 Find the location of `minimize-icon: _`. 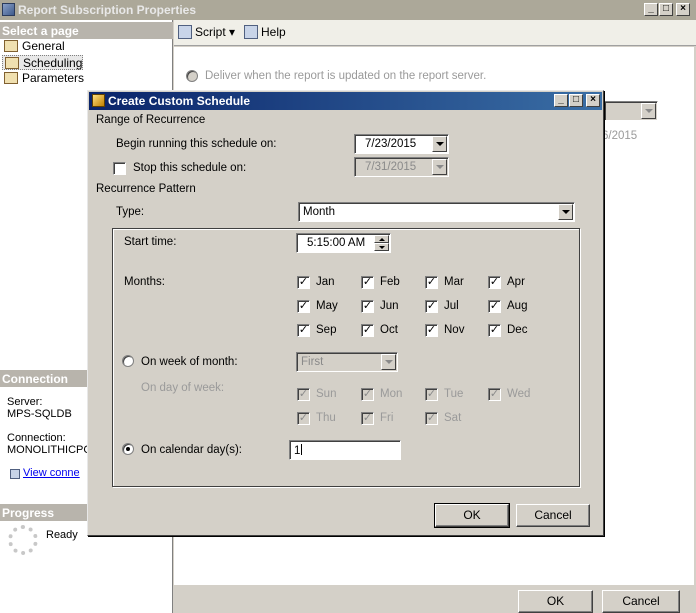

minimize-icon: _ is located at coordinates (651, 9).